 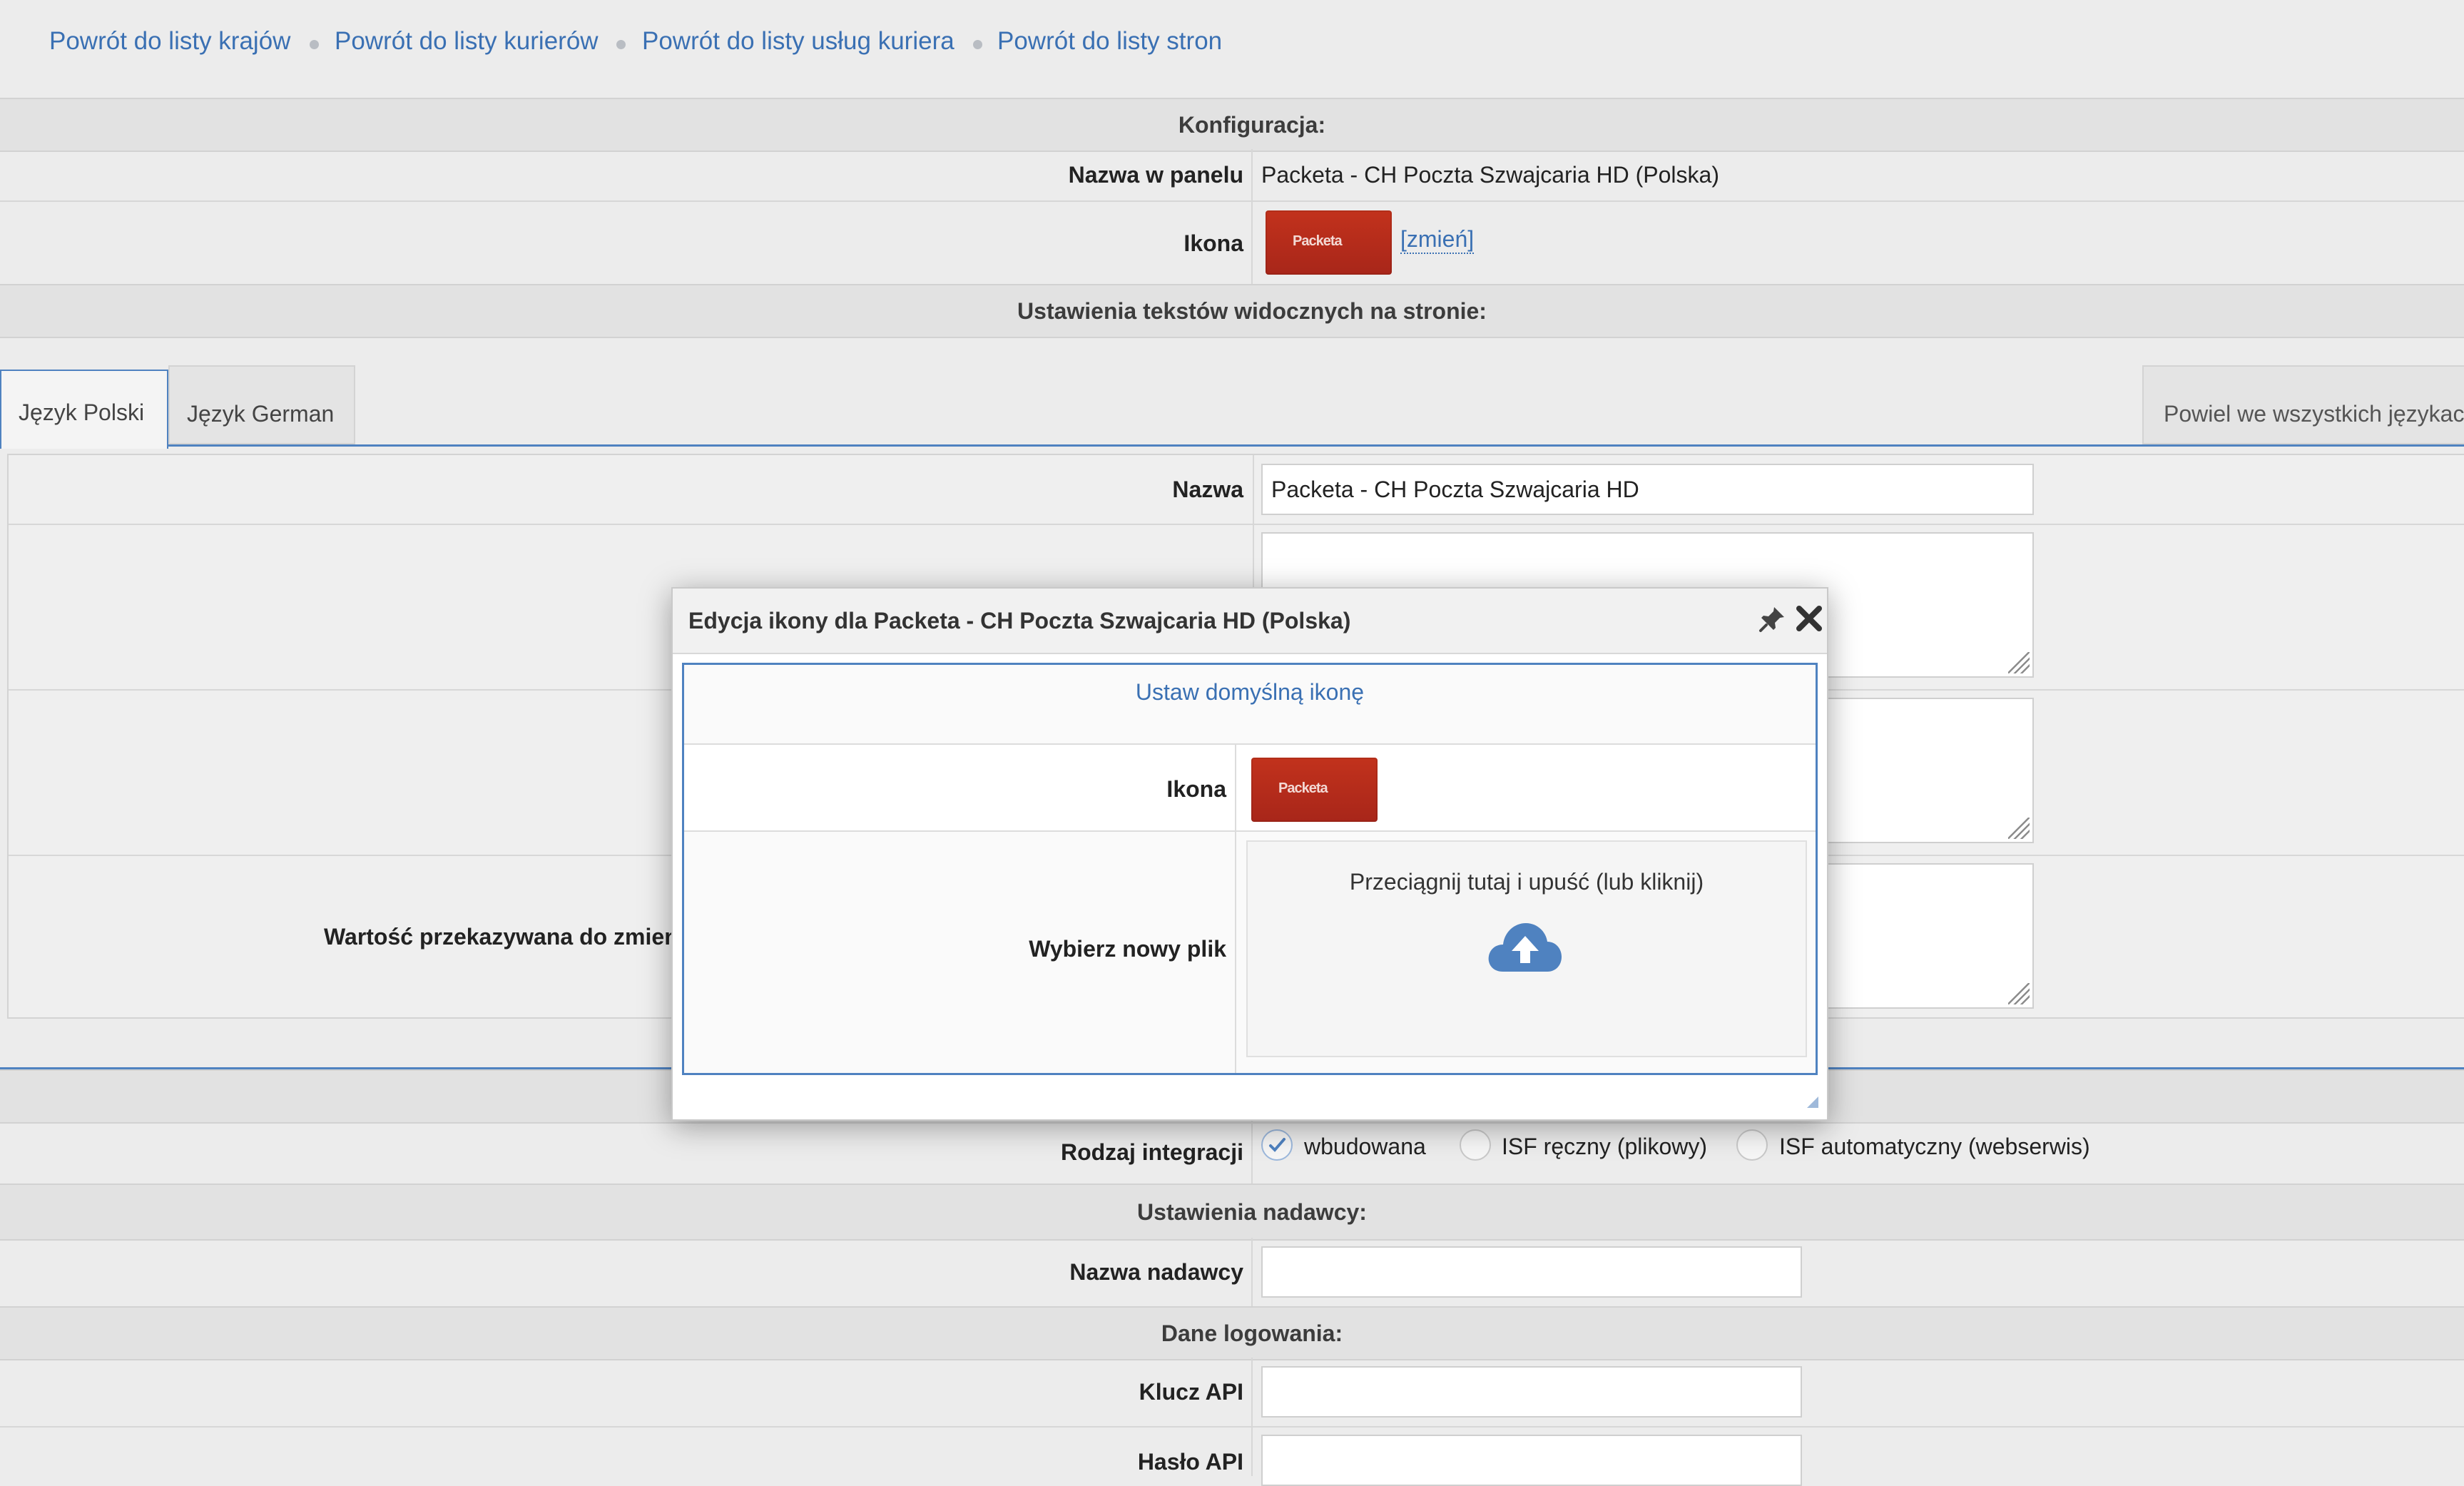 I want to click on integration-option-isf-manual: ISF ręczny (plikowy), so click(x=1604, y=1147).